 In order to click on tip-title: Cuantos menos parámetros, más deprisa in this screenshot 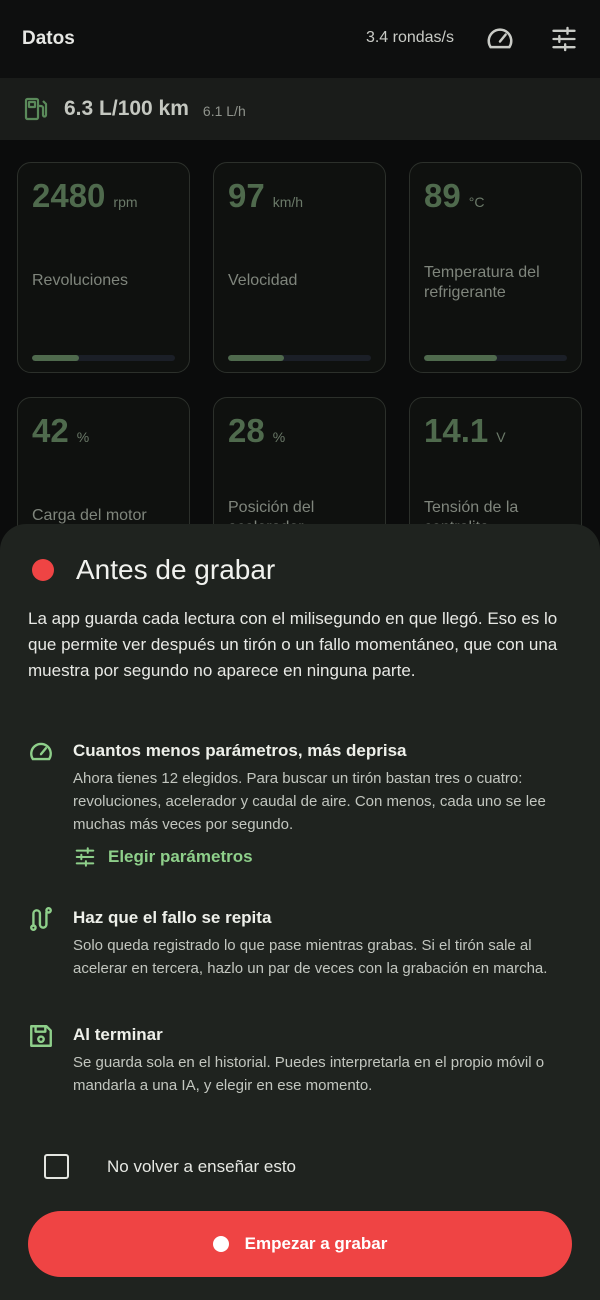, I will do `click(240, 750)`.